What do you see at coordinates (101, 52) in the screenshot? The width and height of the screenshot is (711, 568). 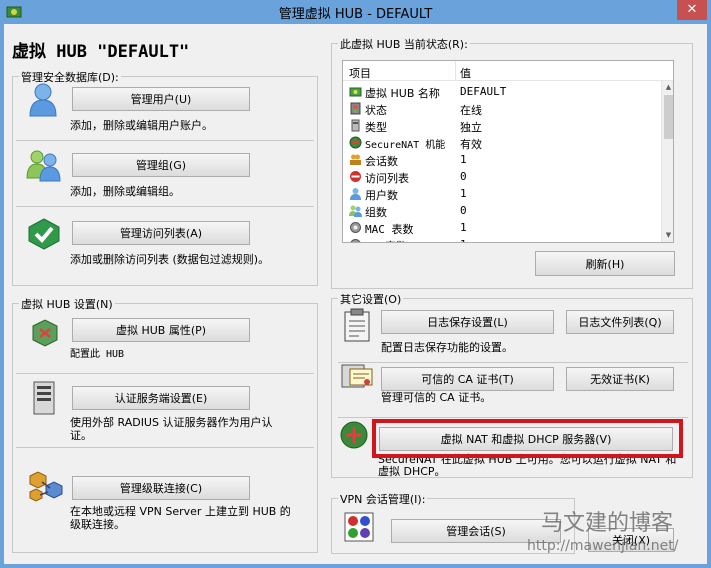 I see `hub-title: 虚拟 HUB "DEFAULT"` at bounding box center [101, 52].